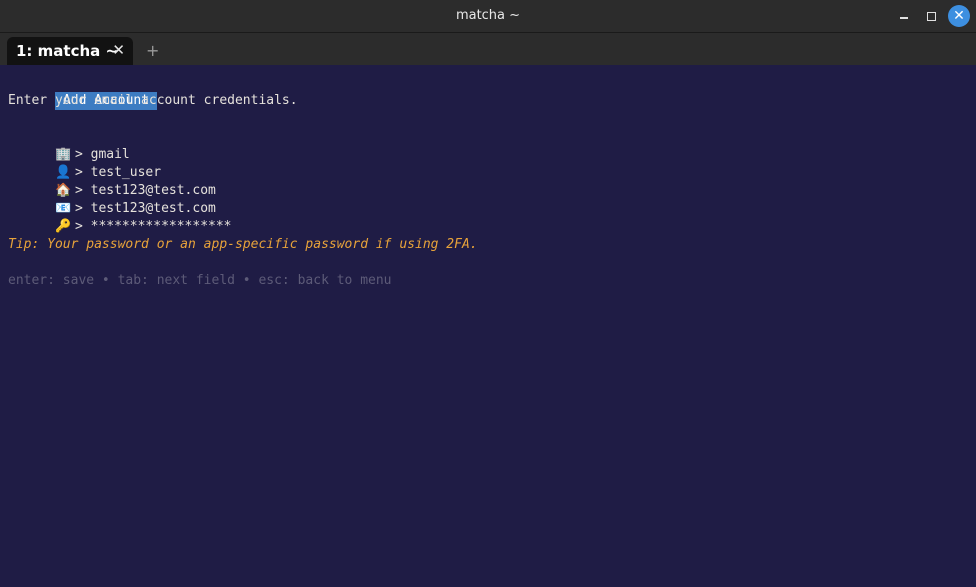  I want to click on tab-close-icon: ✕, so click(118, 50).